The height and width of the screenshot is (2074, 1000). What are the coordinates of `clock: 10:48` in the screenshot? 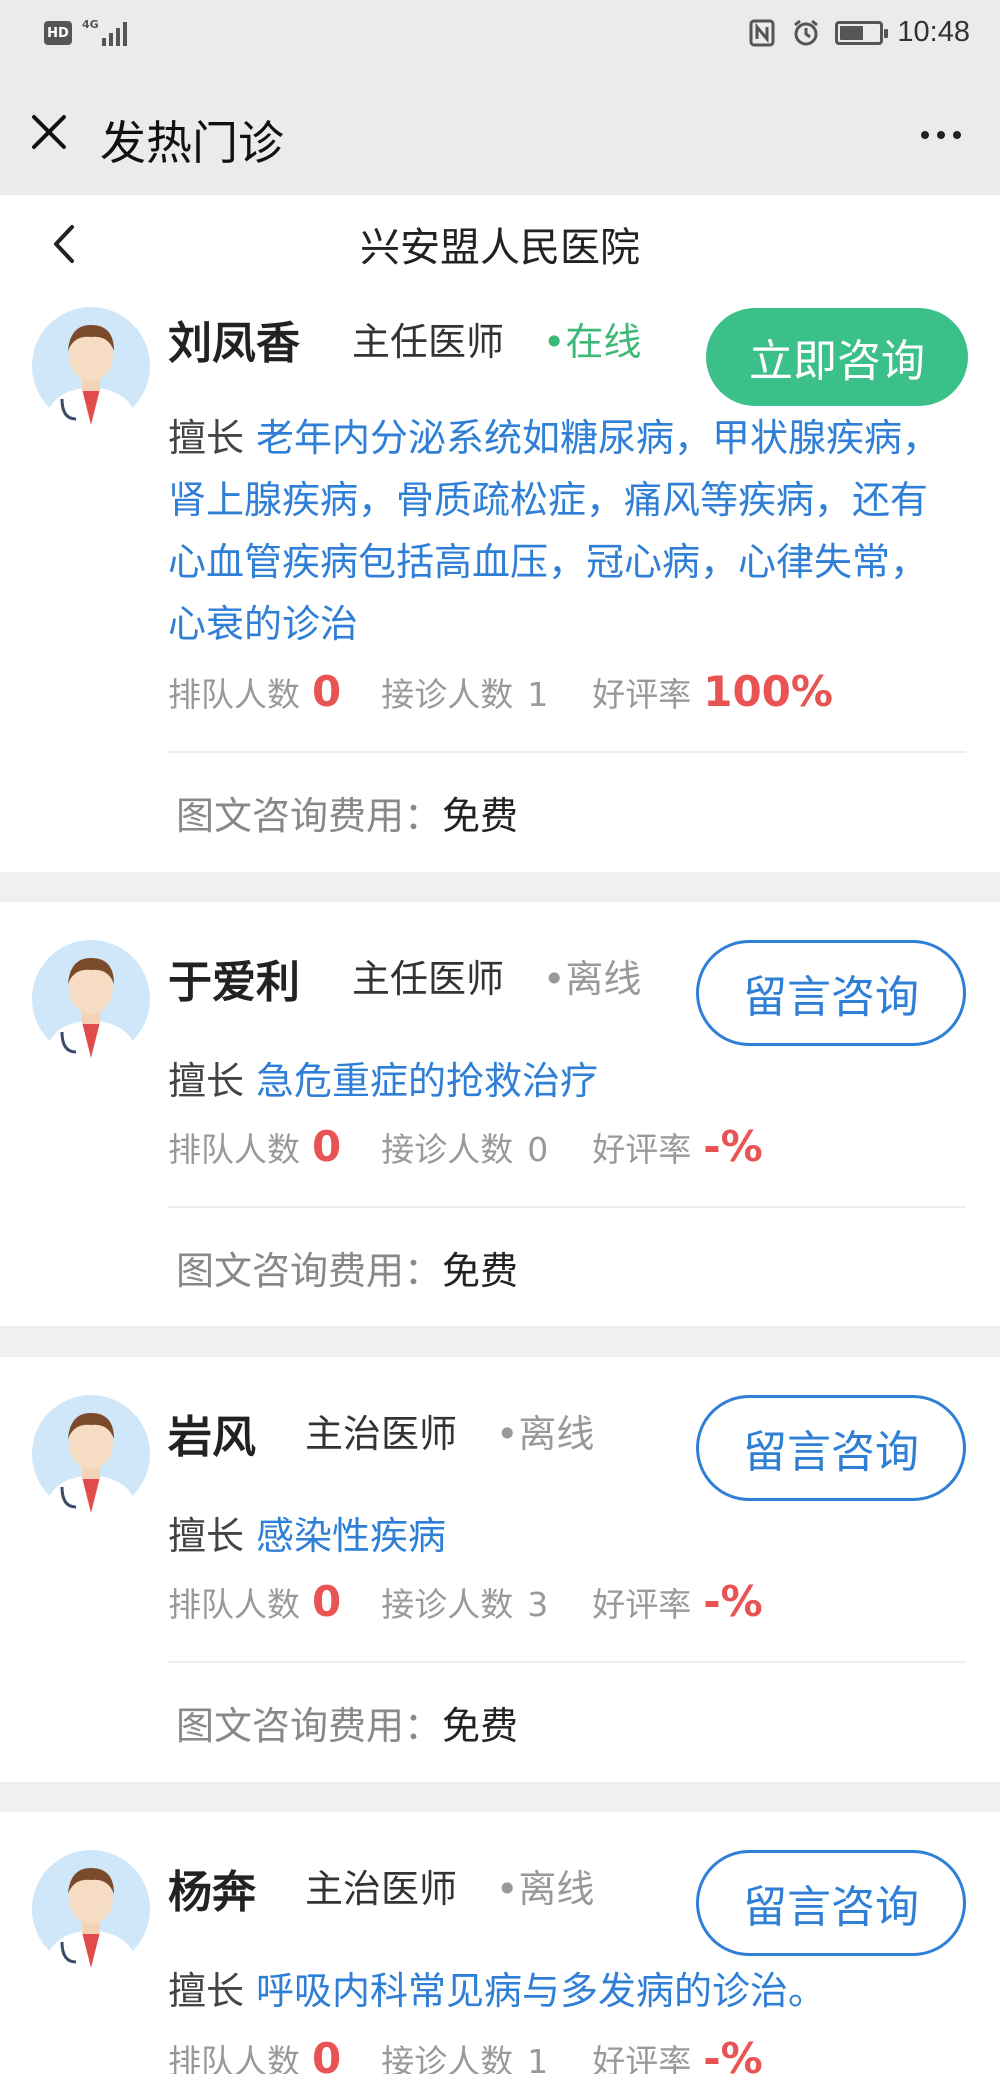 It's located at (933, 32).